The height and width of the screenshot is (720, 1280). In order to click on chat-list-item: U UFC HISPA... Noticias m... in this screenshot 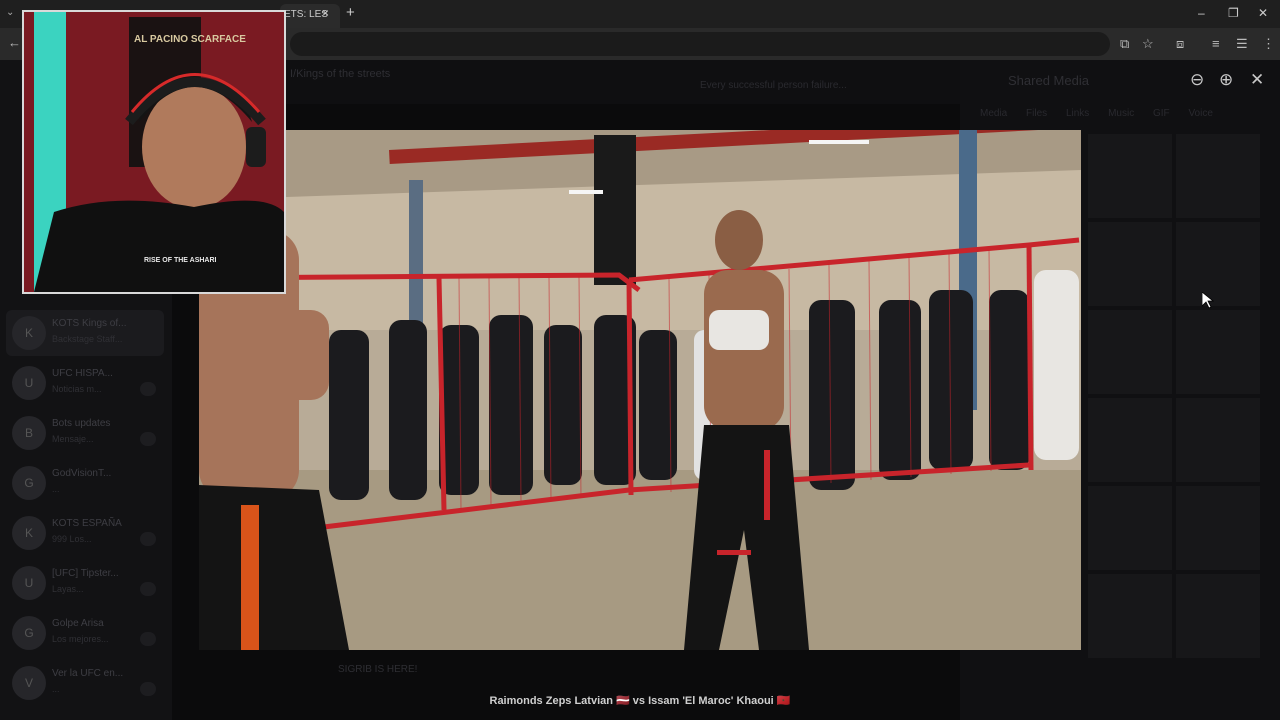, I will do `click(85, 383)`.